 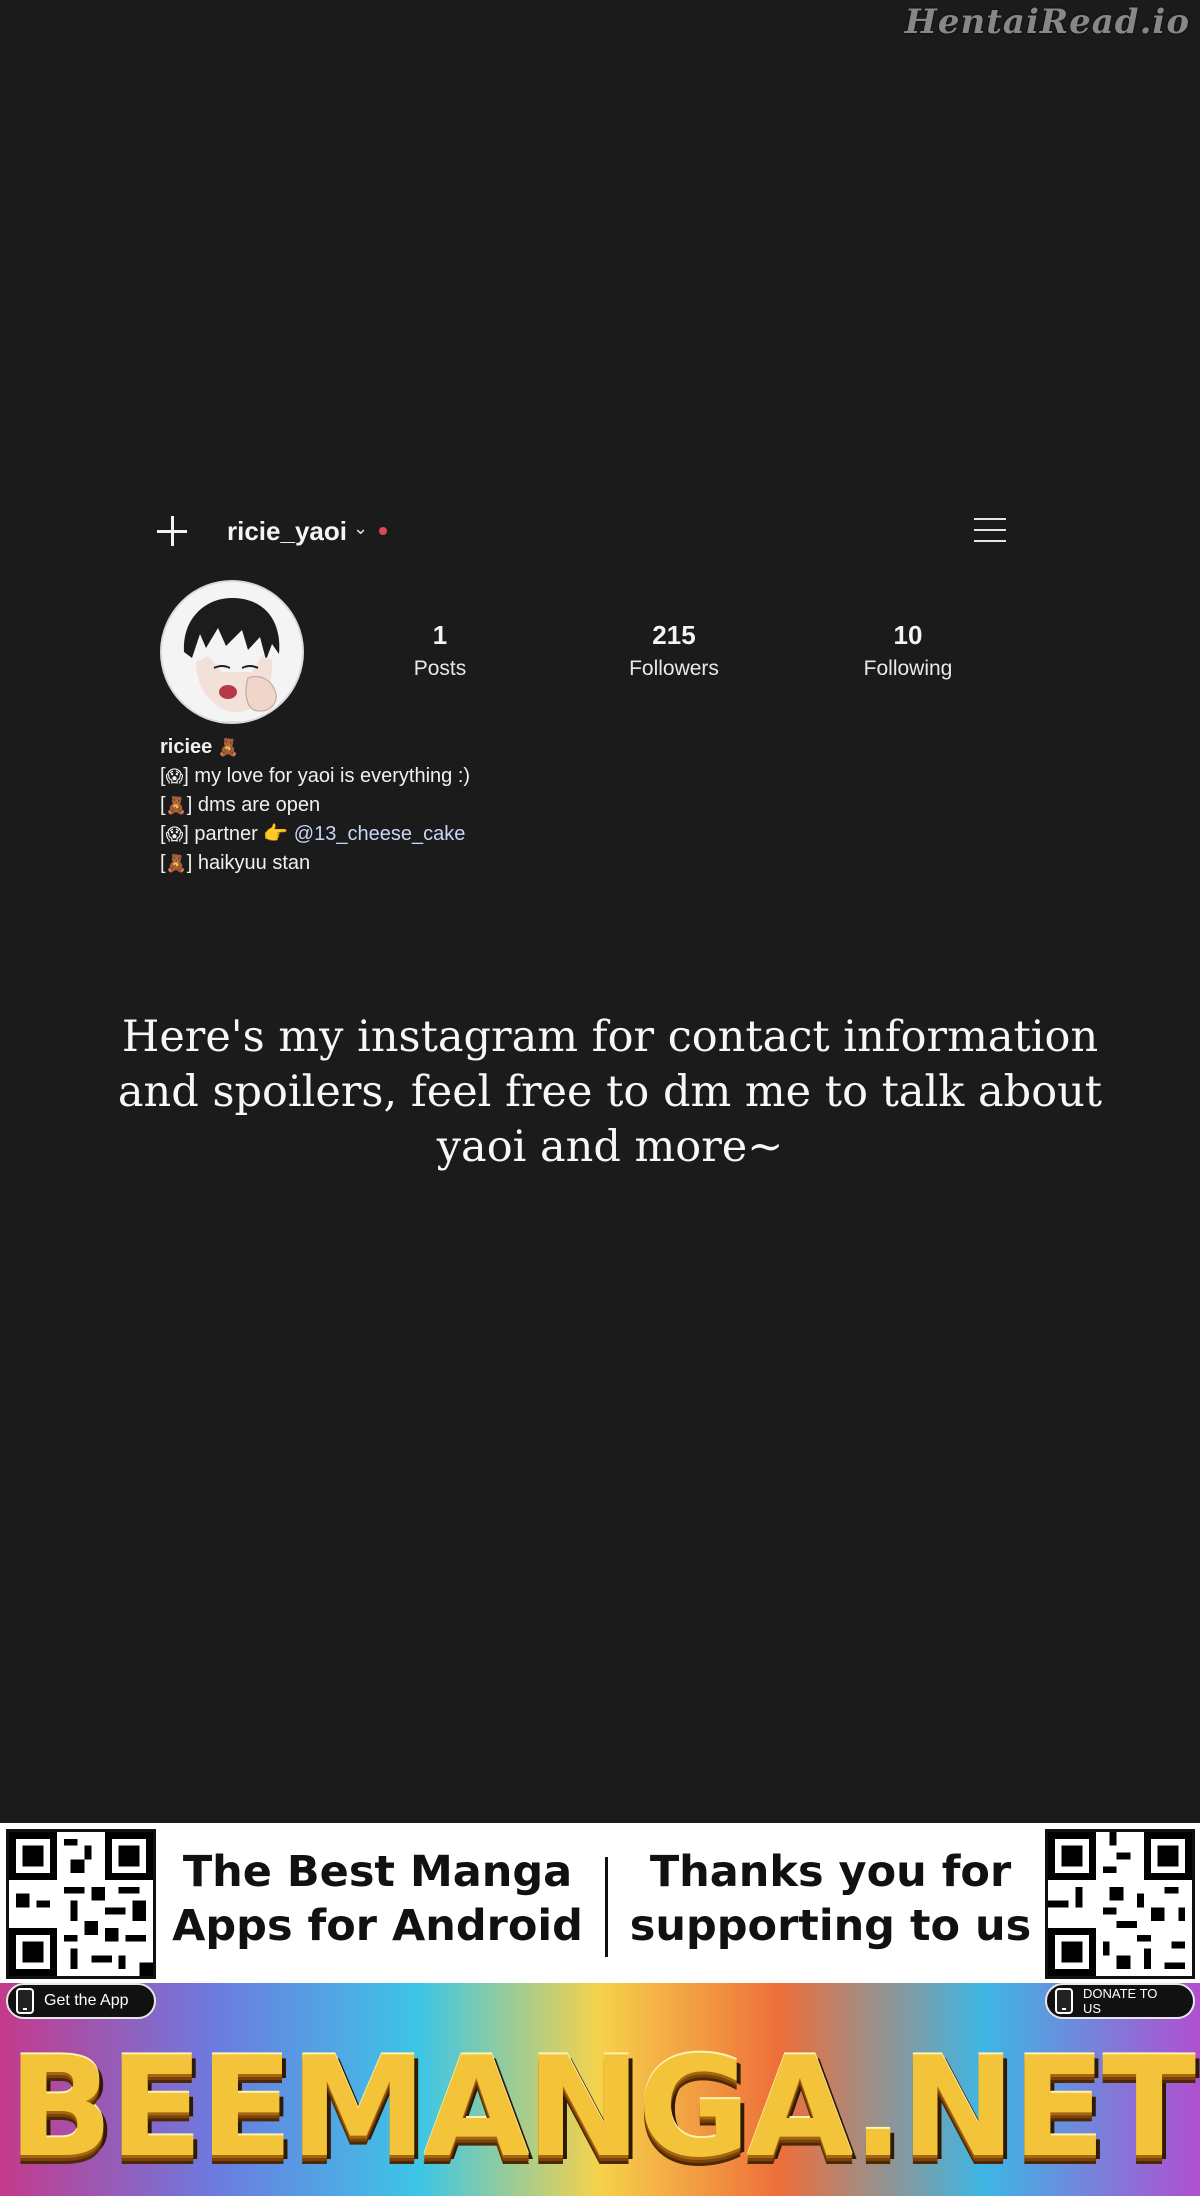 I want to click on stat-posts: 1 Posts, so click(x=440, y=650).